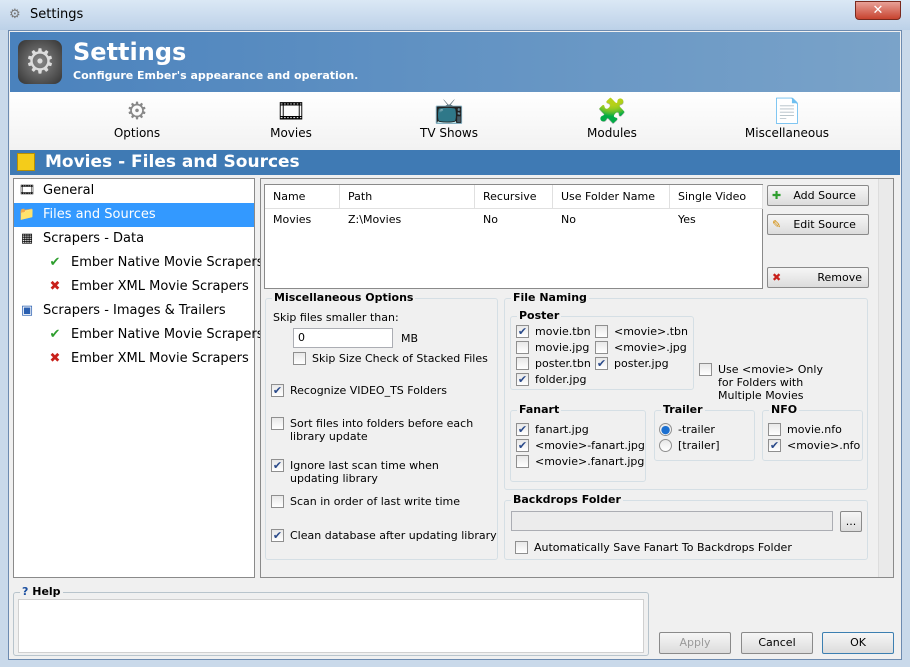 This screenshot has width=910, height=667. What do you see at coordinates (695, 643) in the screenshot?
I see `apply-button: Apply` at bounding box center [695, 643].